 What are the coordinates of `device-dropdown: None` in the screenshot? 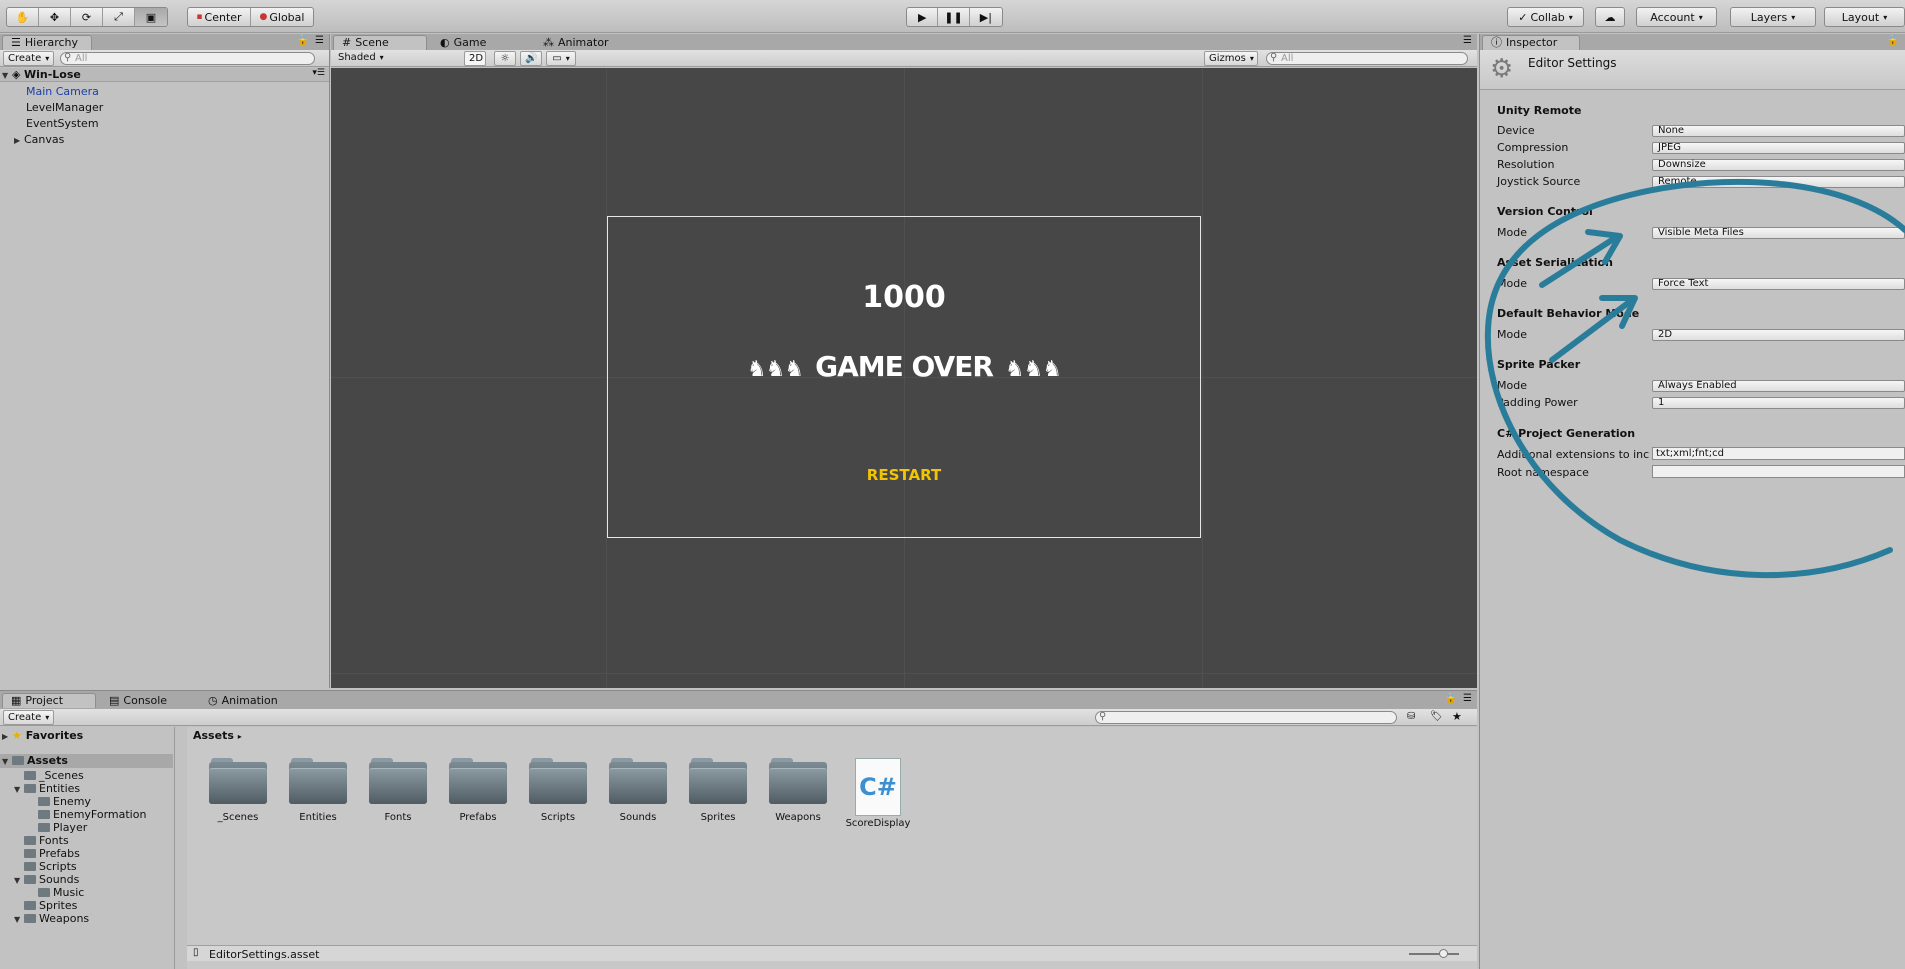 It's located at (1778, 131).